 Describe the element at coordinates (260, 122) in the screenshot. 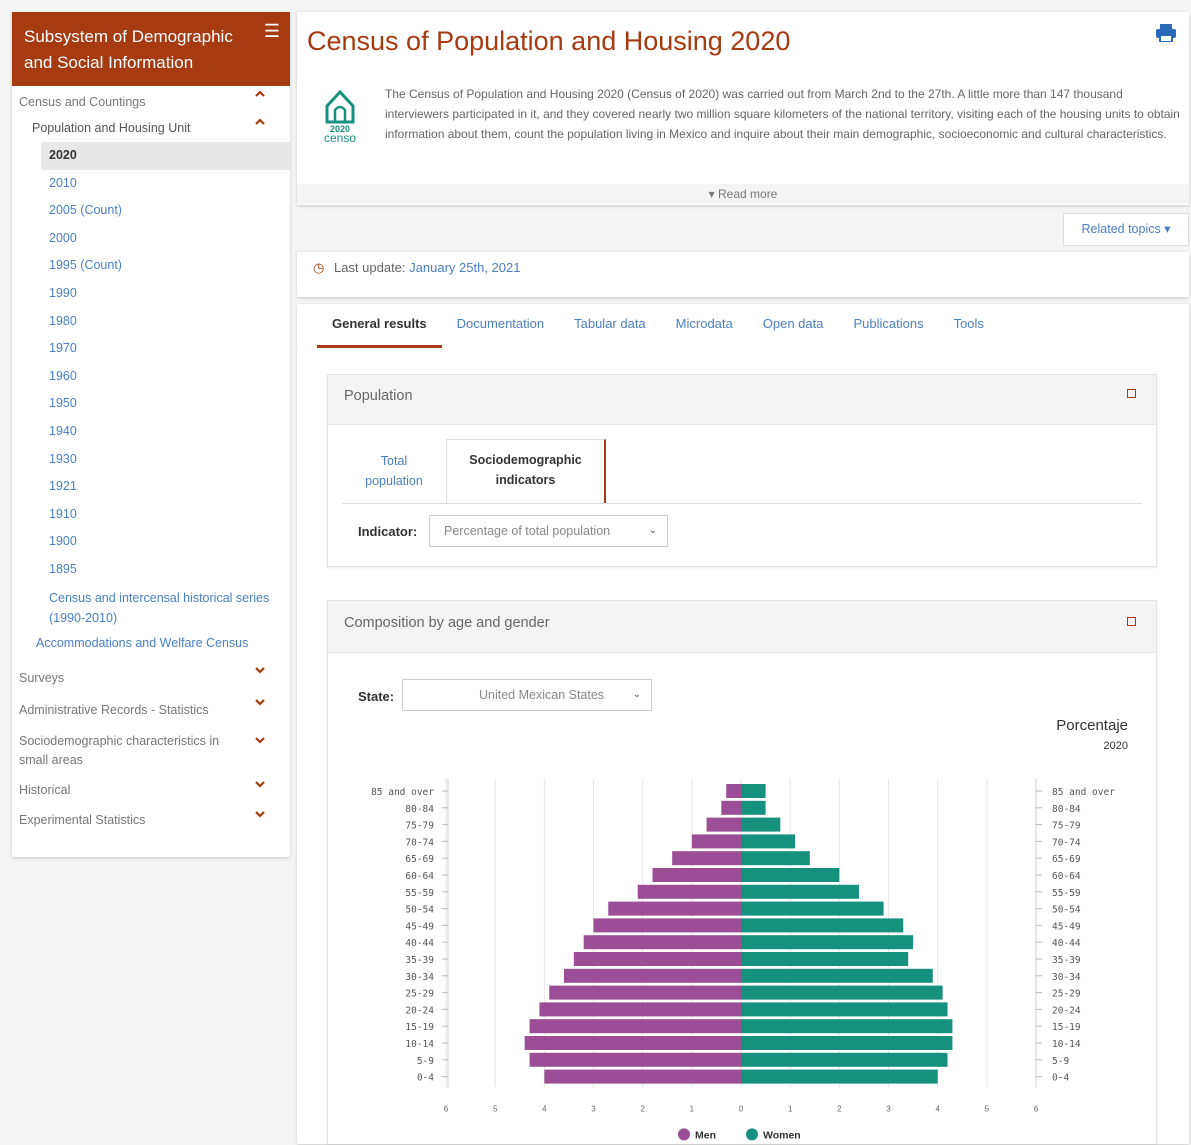

I see `chevron-up-icon` at that location.